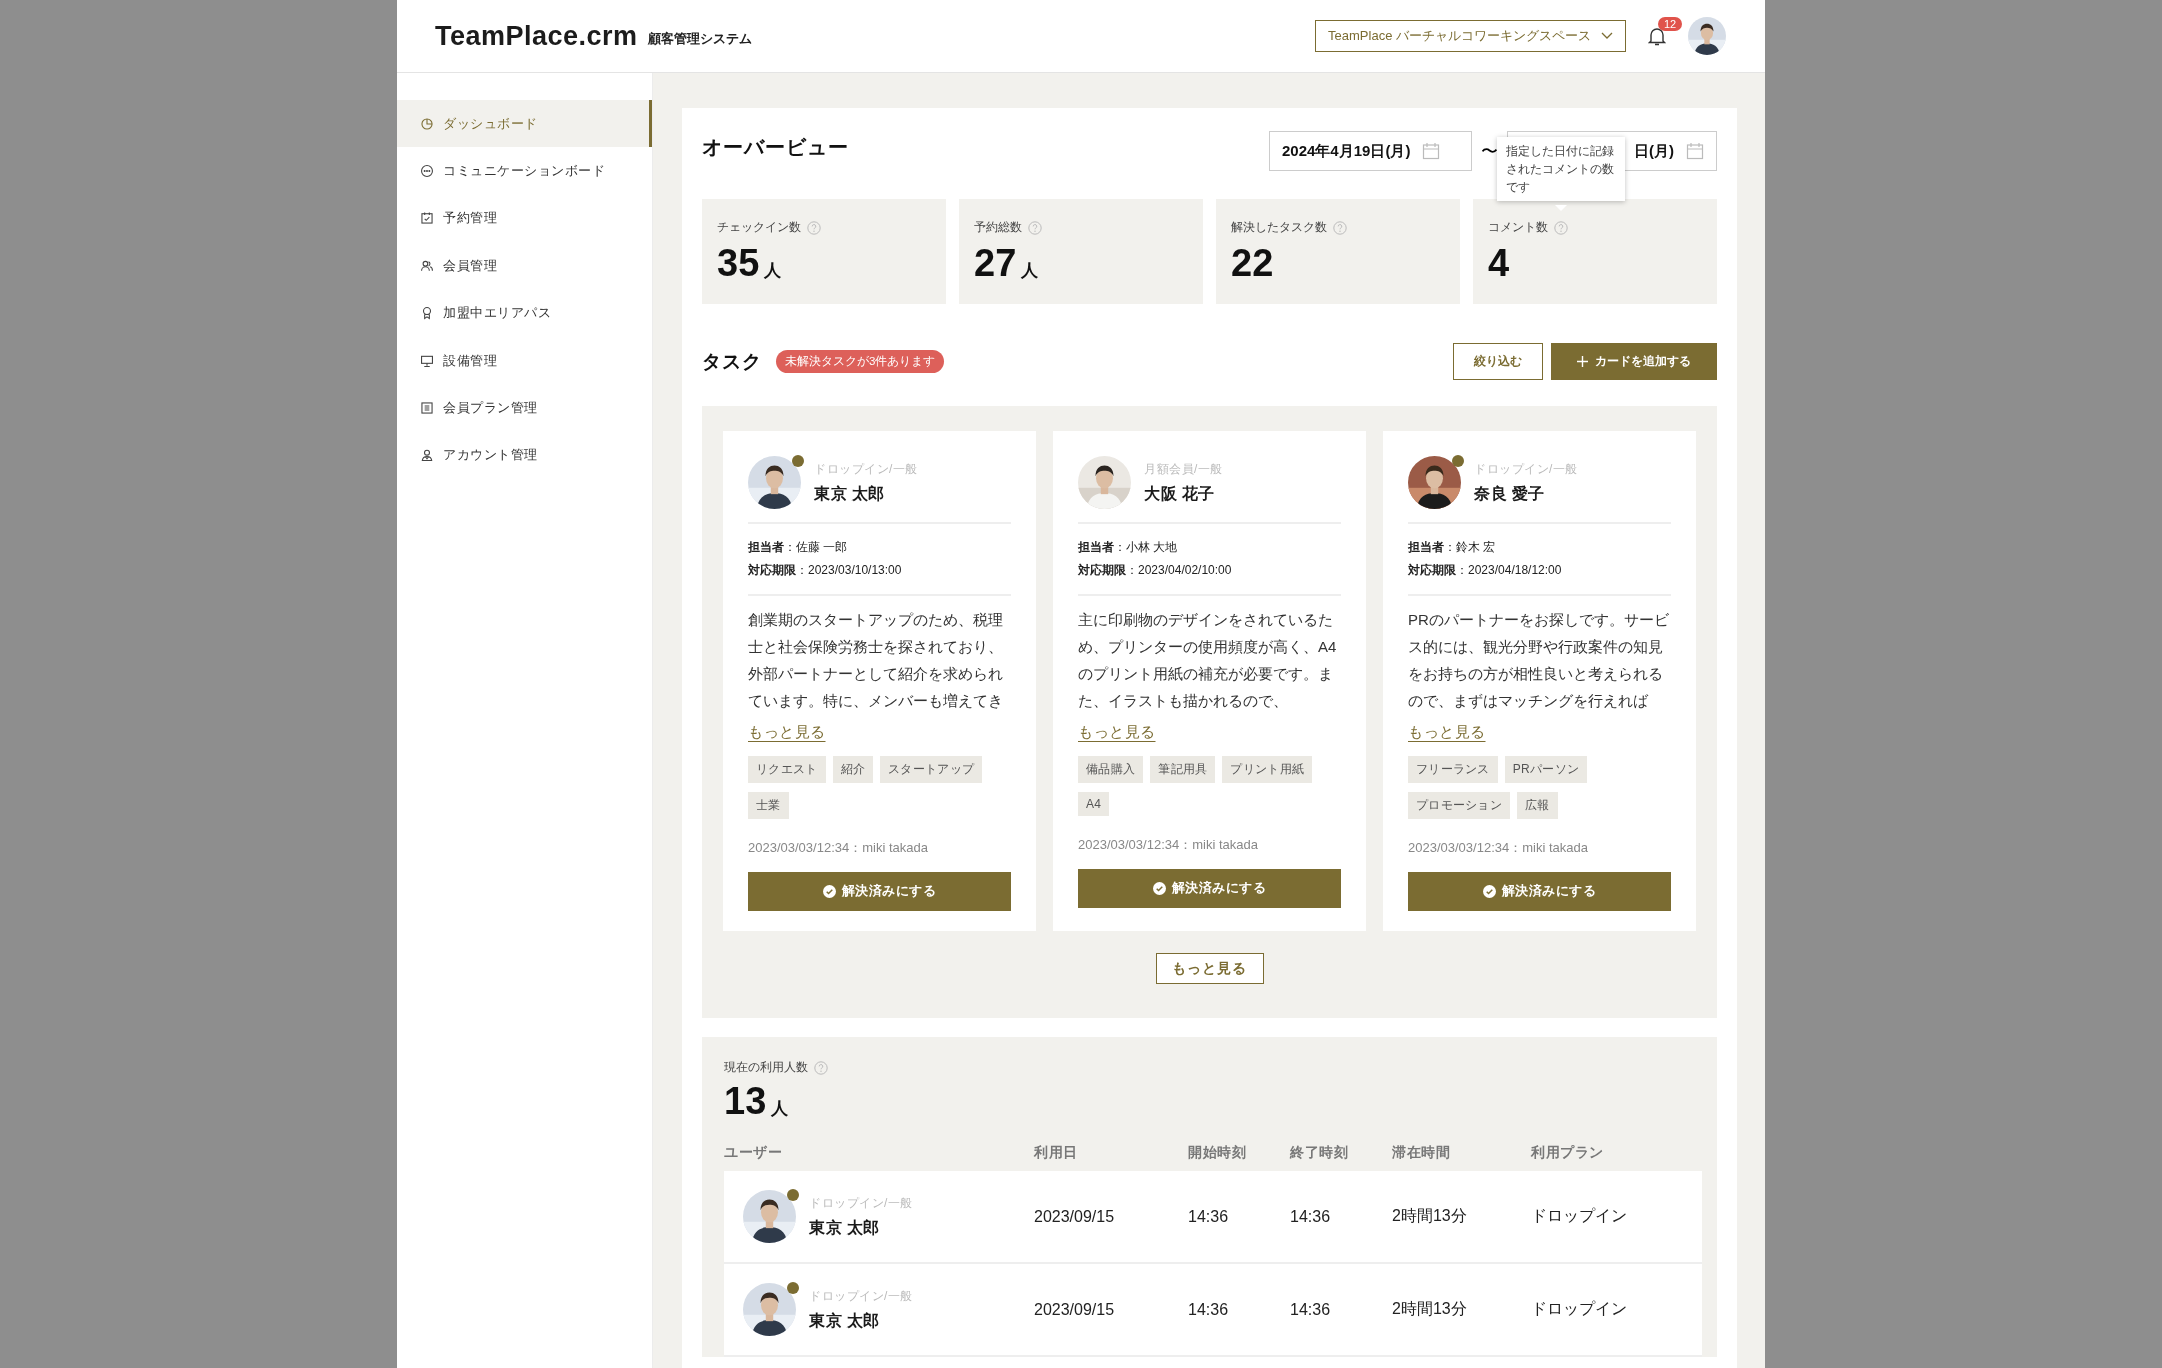 Image resolution: width=2162 pixels, height=1368 pixels. I want to click on notification-badge: 12, so click(1670, 24).